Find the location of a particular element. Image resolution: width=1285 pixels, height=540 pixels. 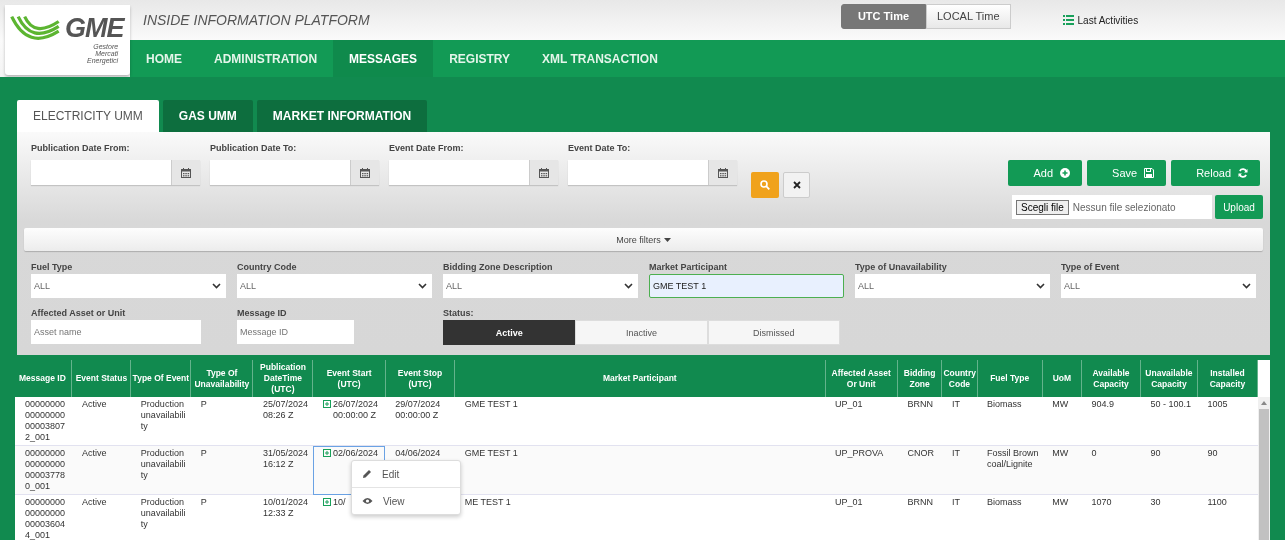

scrollbar is located at coordinates (1264, 468).